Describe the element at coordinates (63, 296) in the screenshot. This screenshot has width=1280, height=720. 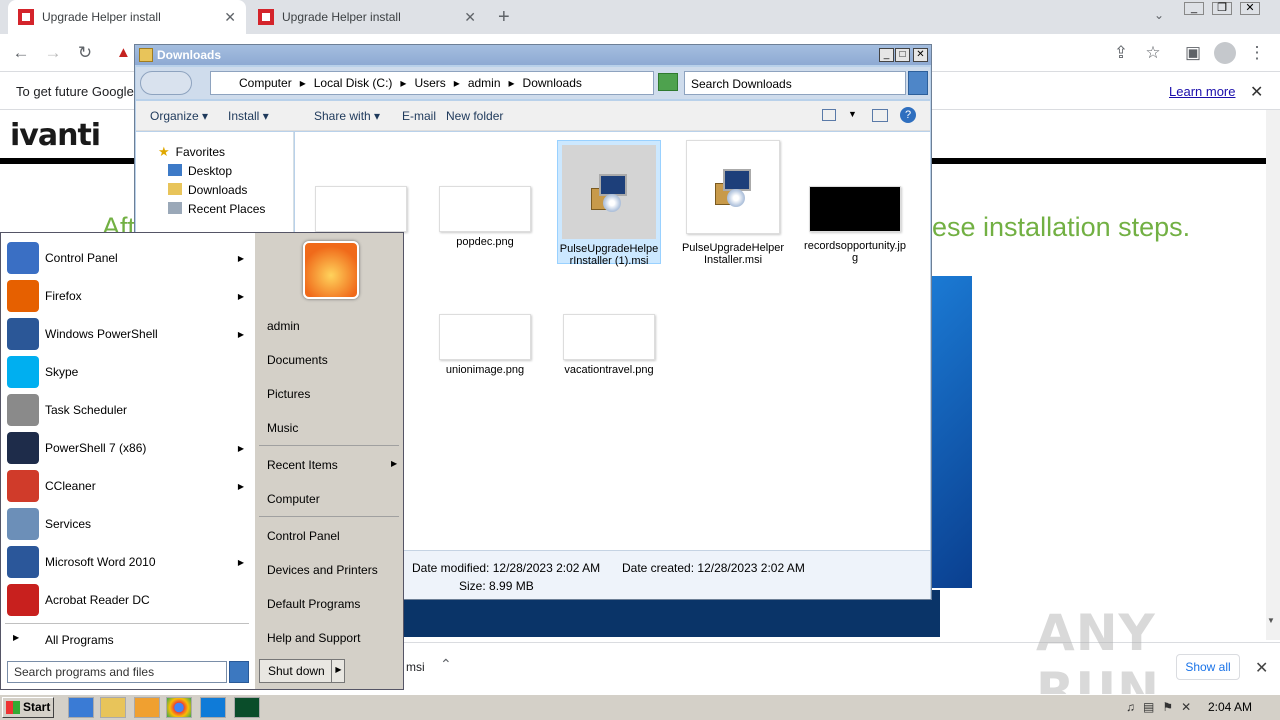
I see `program-label: Firefox` at that location.